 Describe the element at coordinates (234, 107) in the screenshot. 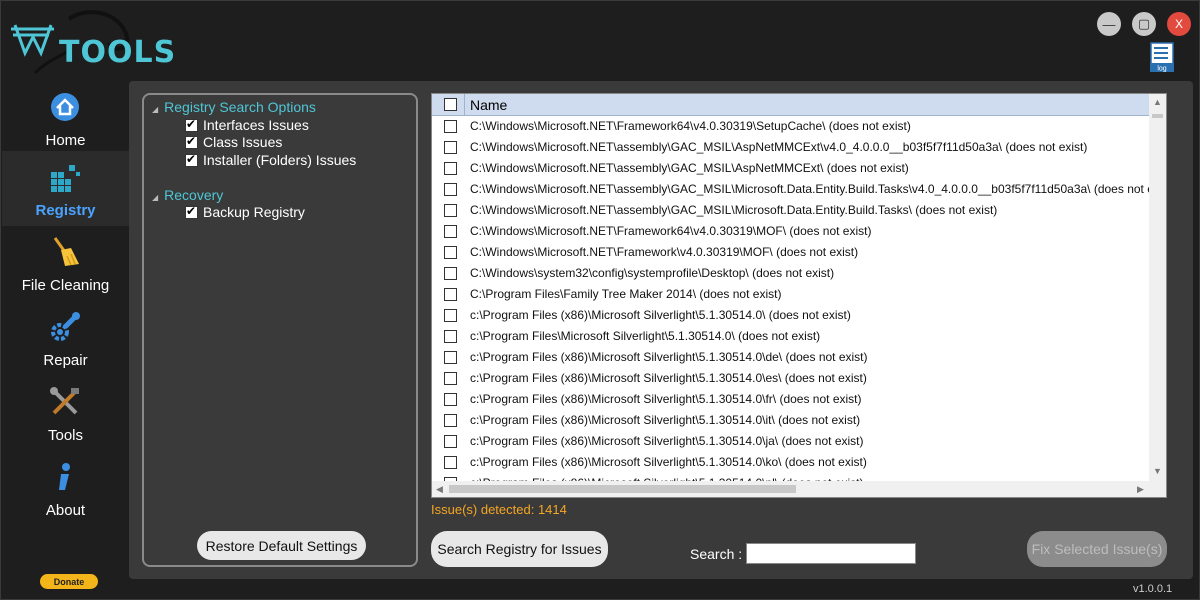

I see `search-options-group: ◢ Registry Search Options` at that location.